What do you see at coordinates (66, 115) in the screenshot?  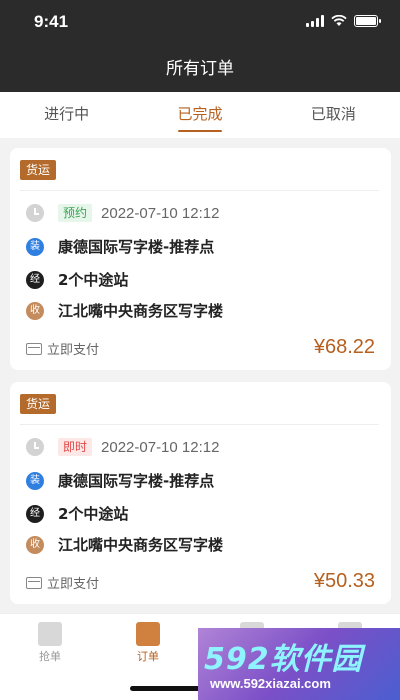 I see `tab-in-progress: 进行中` at bounding box center [66, 115].